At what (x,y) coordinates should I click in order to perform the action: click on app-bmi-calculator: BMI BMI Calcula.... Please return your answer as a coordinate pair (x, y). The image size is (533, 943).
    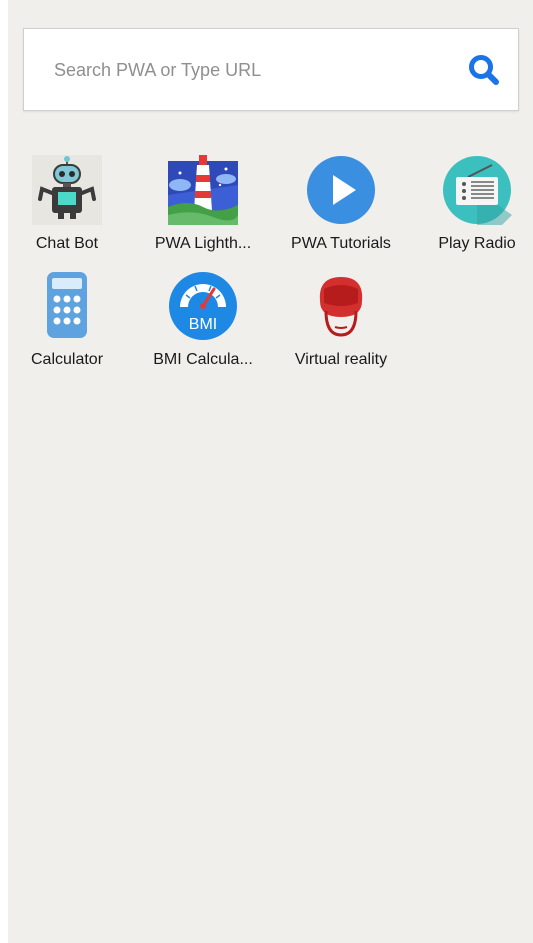
    Looking at the image, I should click on (203, 320).